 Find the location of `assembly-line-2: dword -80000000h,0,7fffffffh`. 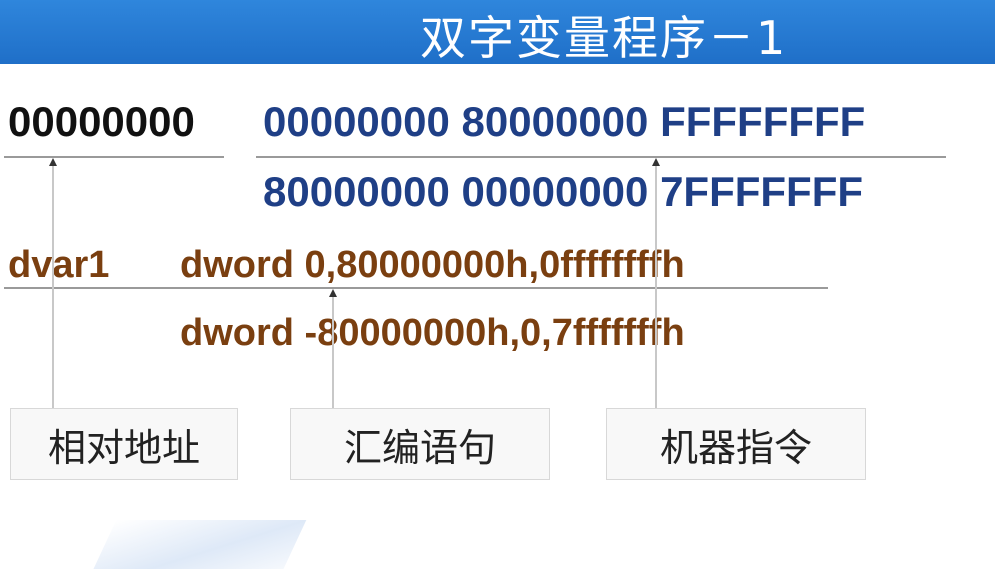

assembly-line-2: dword -80000000h,0,7fffffffh is located at coordinates (432, 333).